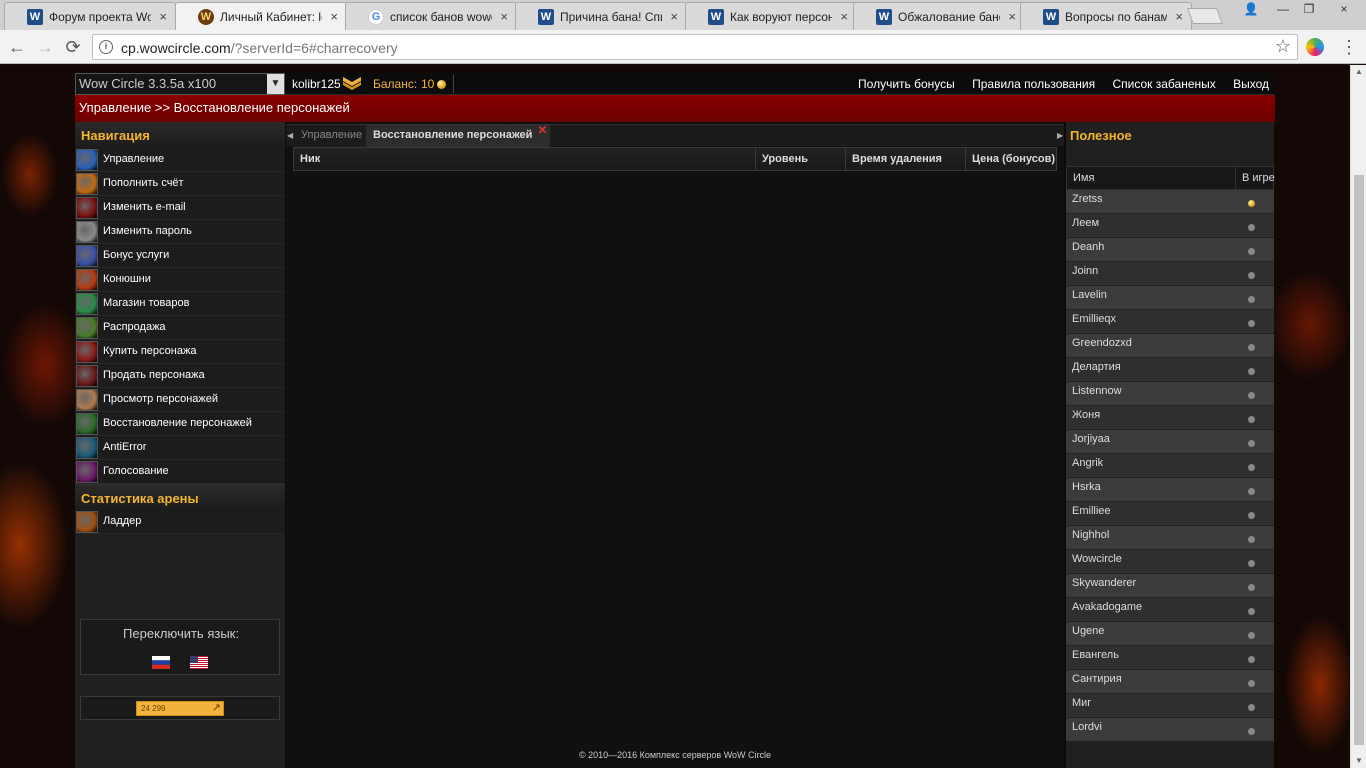  What do you see at coordinates (180, 352) in the screenshot?
I see `sidebar-item: Купить персонажа` at bounding box center [180, 352].